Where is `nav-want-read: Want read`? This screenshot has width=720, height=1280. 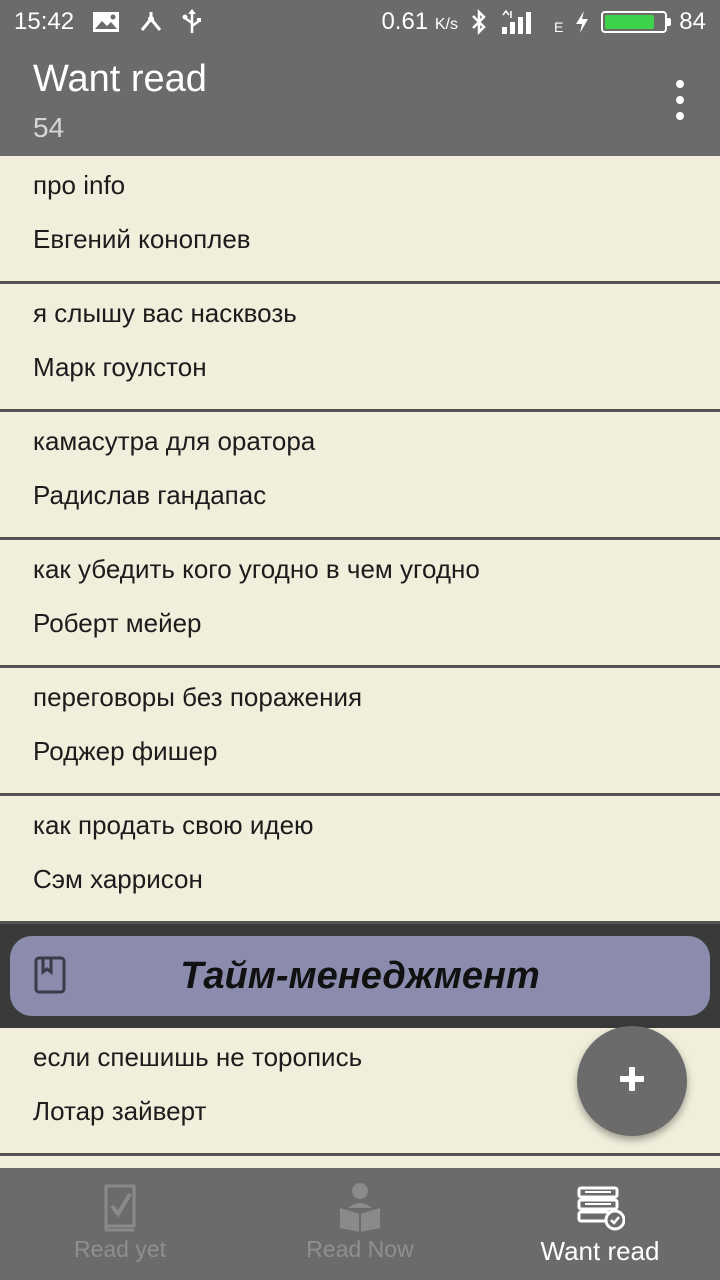 nav-want-read: Want read is located at coordinates (600, 1224).